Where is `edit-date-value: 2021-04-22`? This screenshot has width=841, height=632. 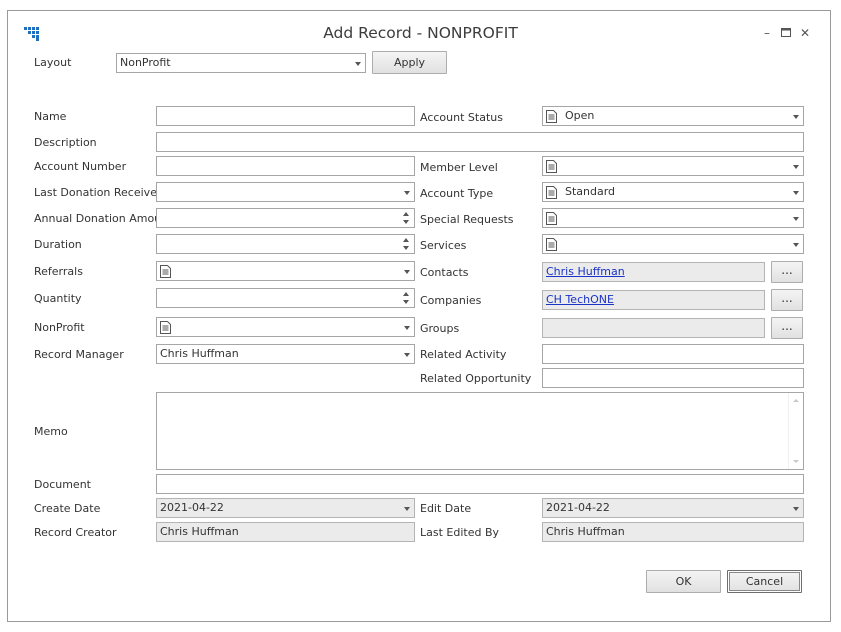
edit-date-value: 2021-04-22 is located at coordinates (578, 507).